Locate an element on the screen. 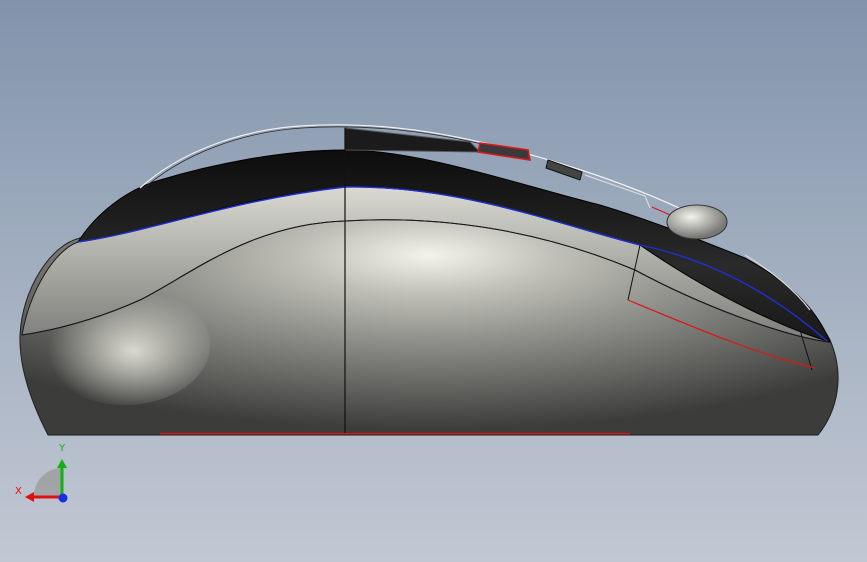 The width and height of the screenshot is (867, 562). triad-y-arrow is located at coordinates (62, 463).